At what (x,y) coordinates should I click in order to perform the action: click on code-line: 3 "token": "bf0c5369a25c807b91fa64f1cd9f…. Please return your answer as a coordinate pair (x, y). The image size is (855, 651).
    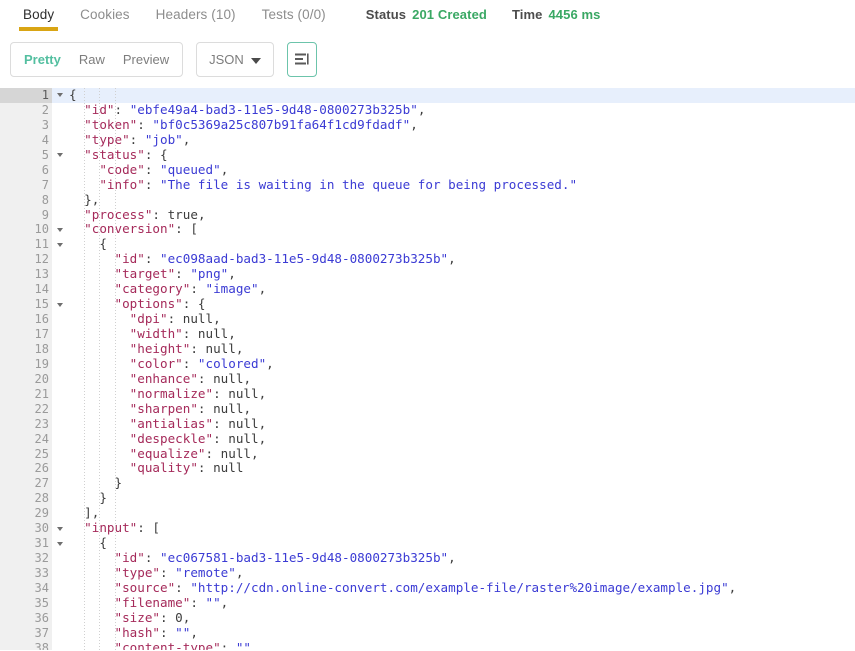
    Looking at the image, I should click on (427, 125).